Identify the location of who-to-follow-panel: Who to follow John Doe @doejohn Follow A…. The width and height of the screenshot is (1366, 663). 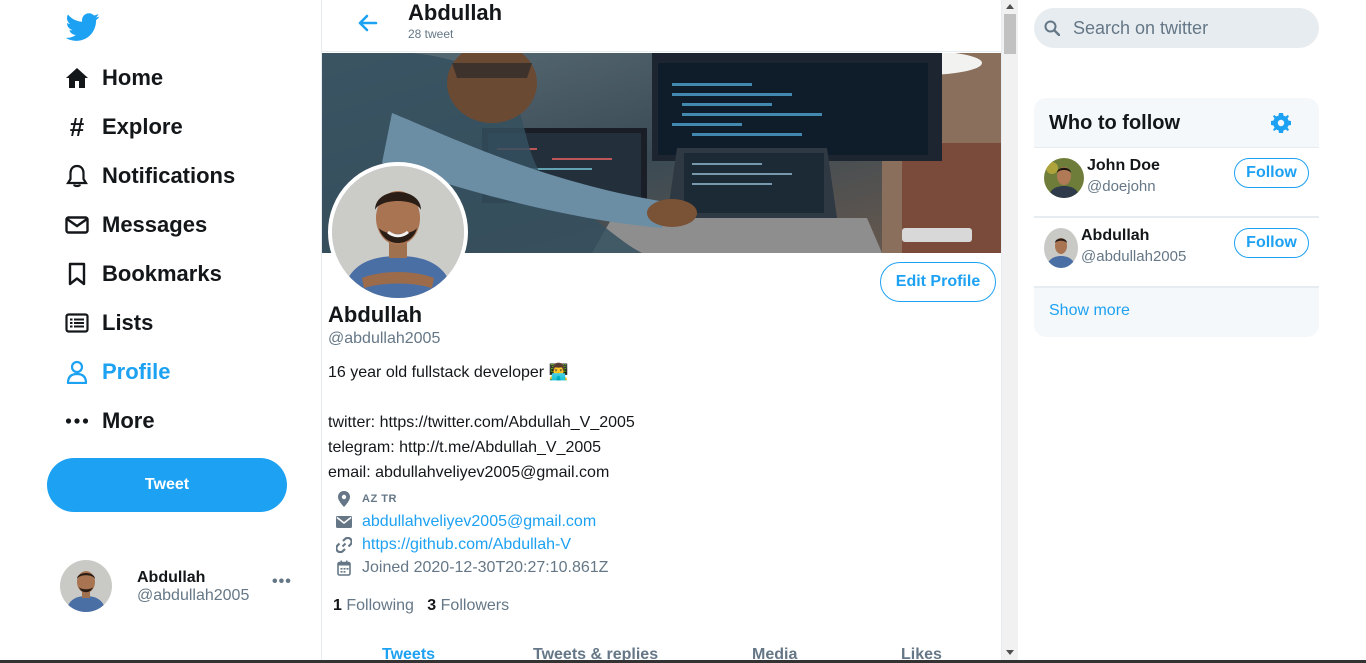
(1176, 217).